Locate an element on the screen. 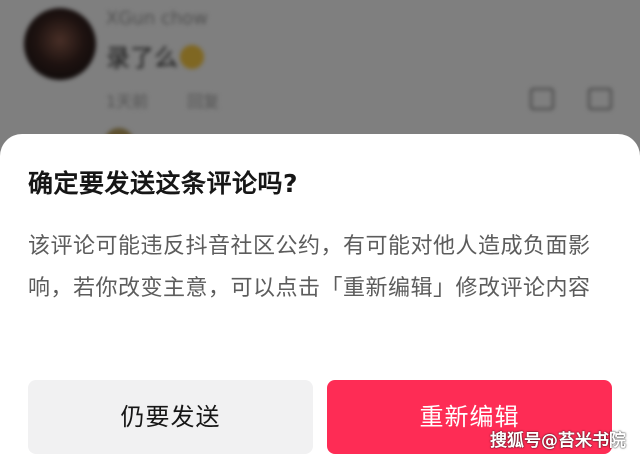 Image resolution: width=640 pixels, height=461 pixels. watermark: 搜狐号@苔米书院 is located at coordinates (558, 441).